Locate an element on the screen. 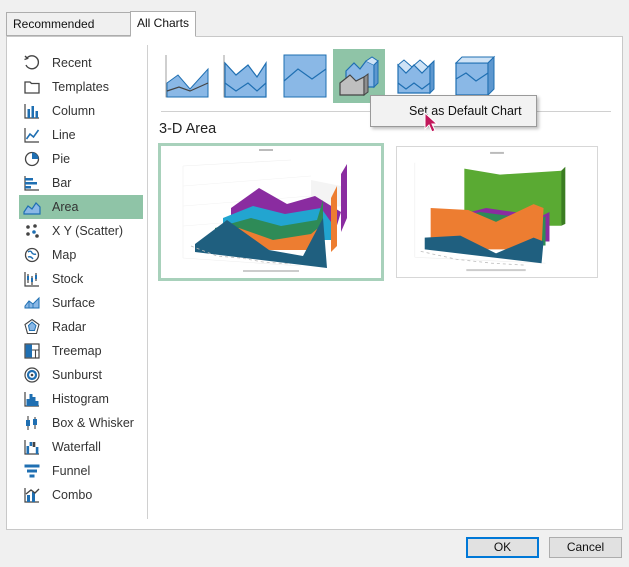 The width and height of the screenshot is (629, 567). 3d-stacked-area-subtype-icon is located at coordinates (416, 77).